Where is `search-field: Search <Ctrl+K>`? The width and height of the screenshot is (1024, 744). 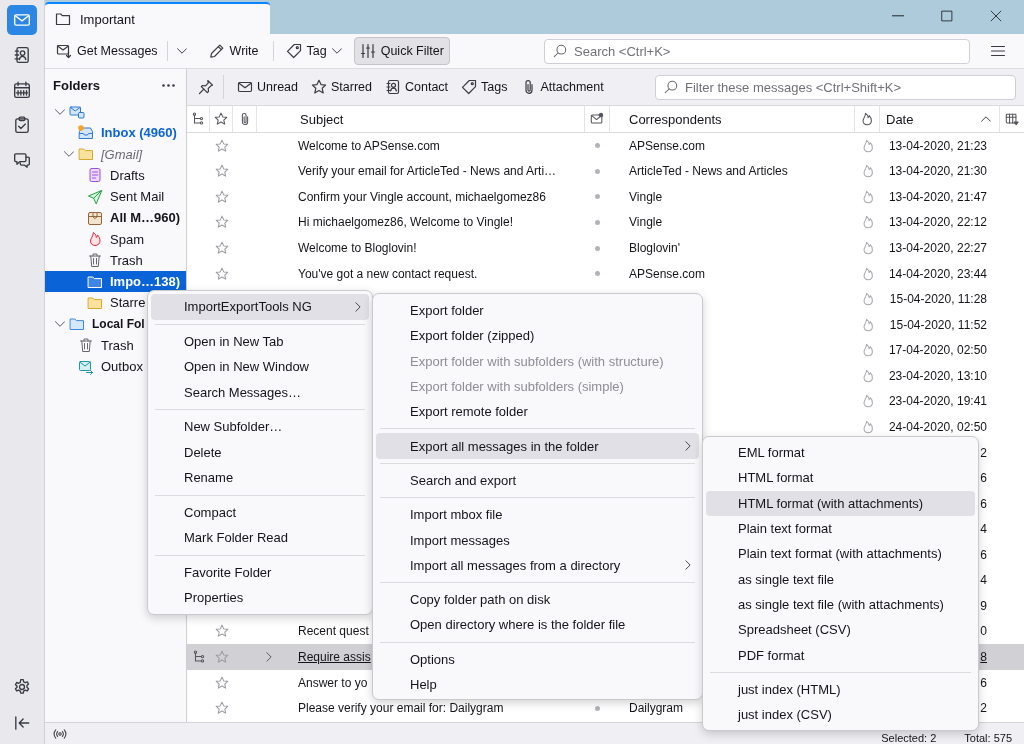
search-field: Search <Ctrl+K> is located at coordinates (757, 51).